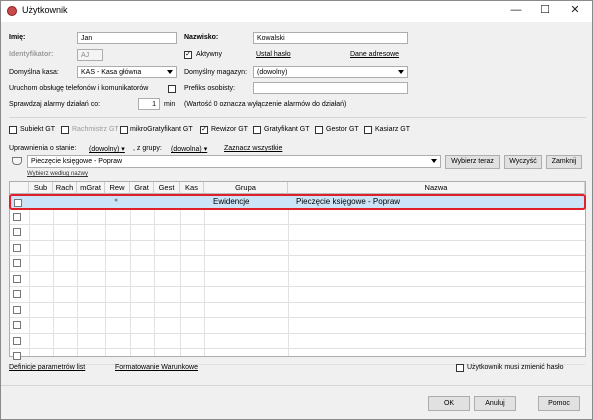  I want to click on must-change-password-label: Użytkownik musi zmienić hasło, so click(515, 367).